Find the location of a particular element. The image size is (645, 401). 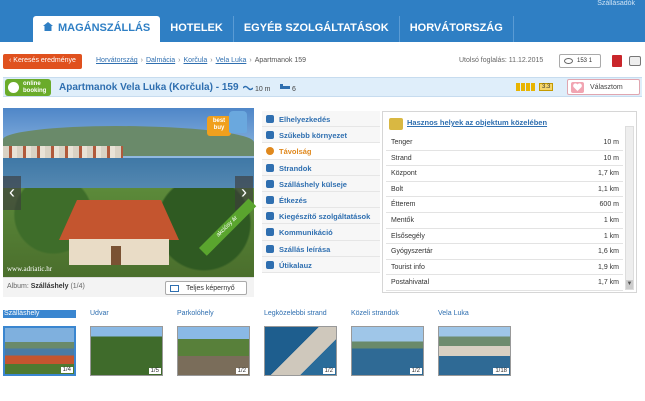

print-icon is located at coordinates (635, 61).